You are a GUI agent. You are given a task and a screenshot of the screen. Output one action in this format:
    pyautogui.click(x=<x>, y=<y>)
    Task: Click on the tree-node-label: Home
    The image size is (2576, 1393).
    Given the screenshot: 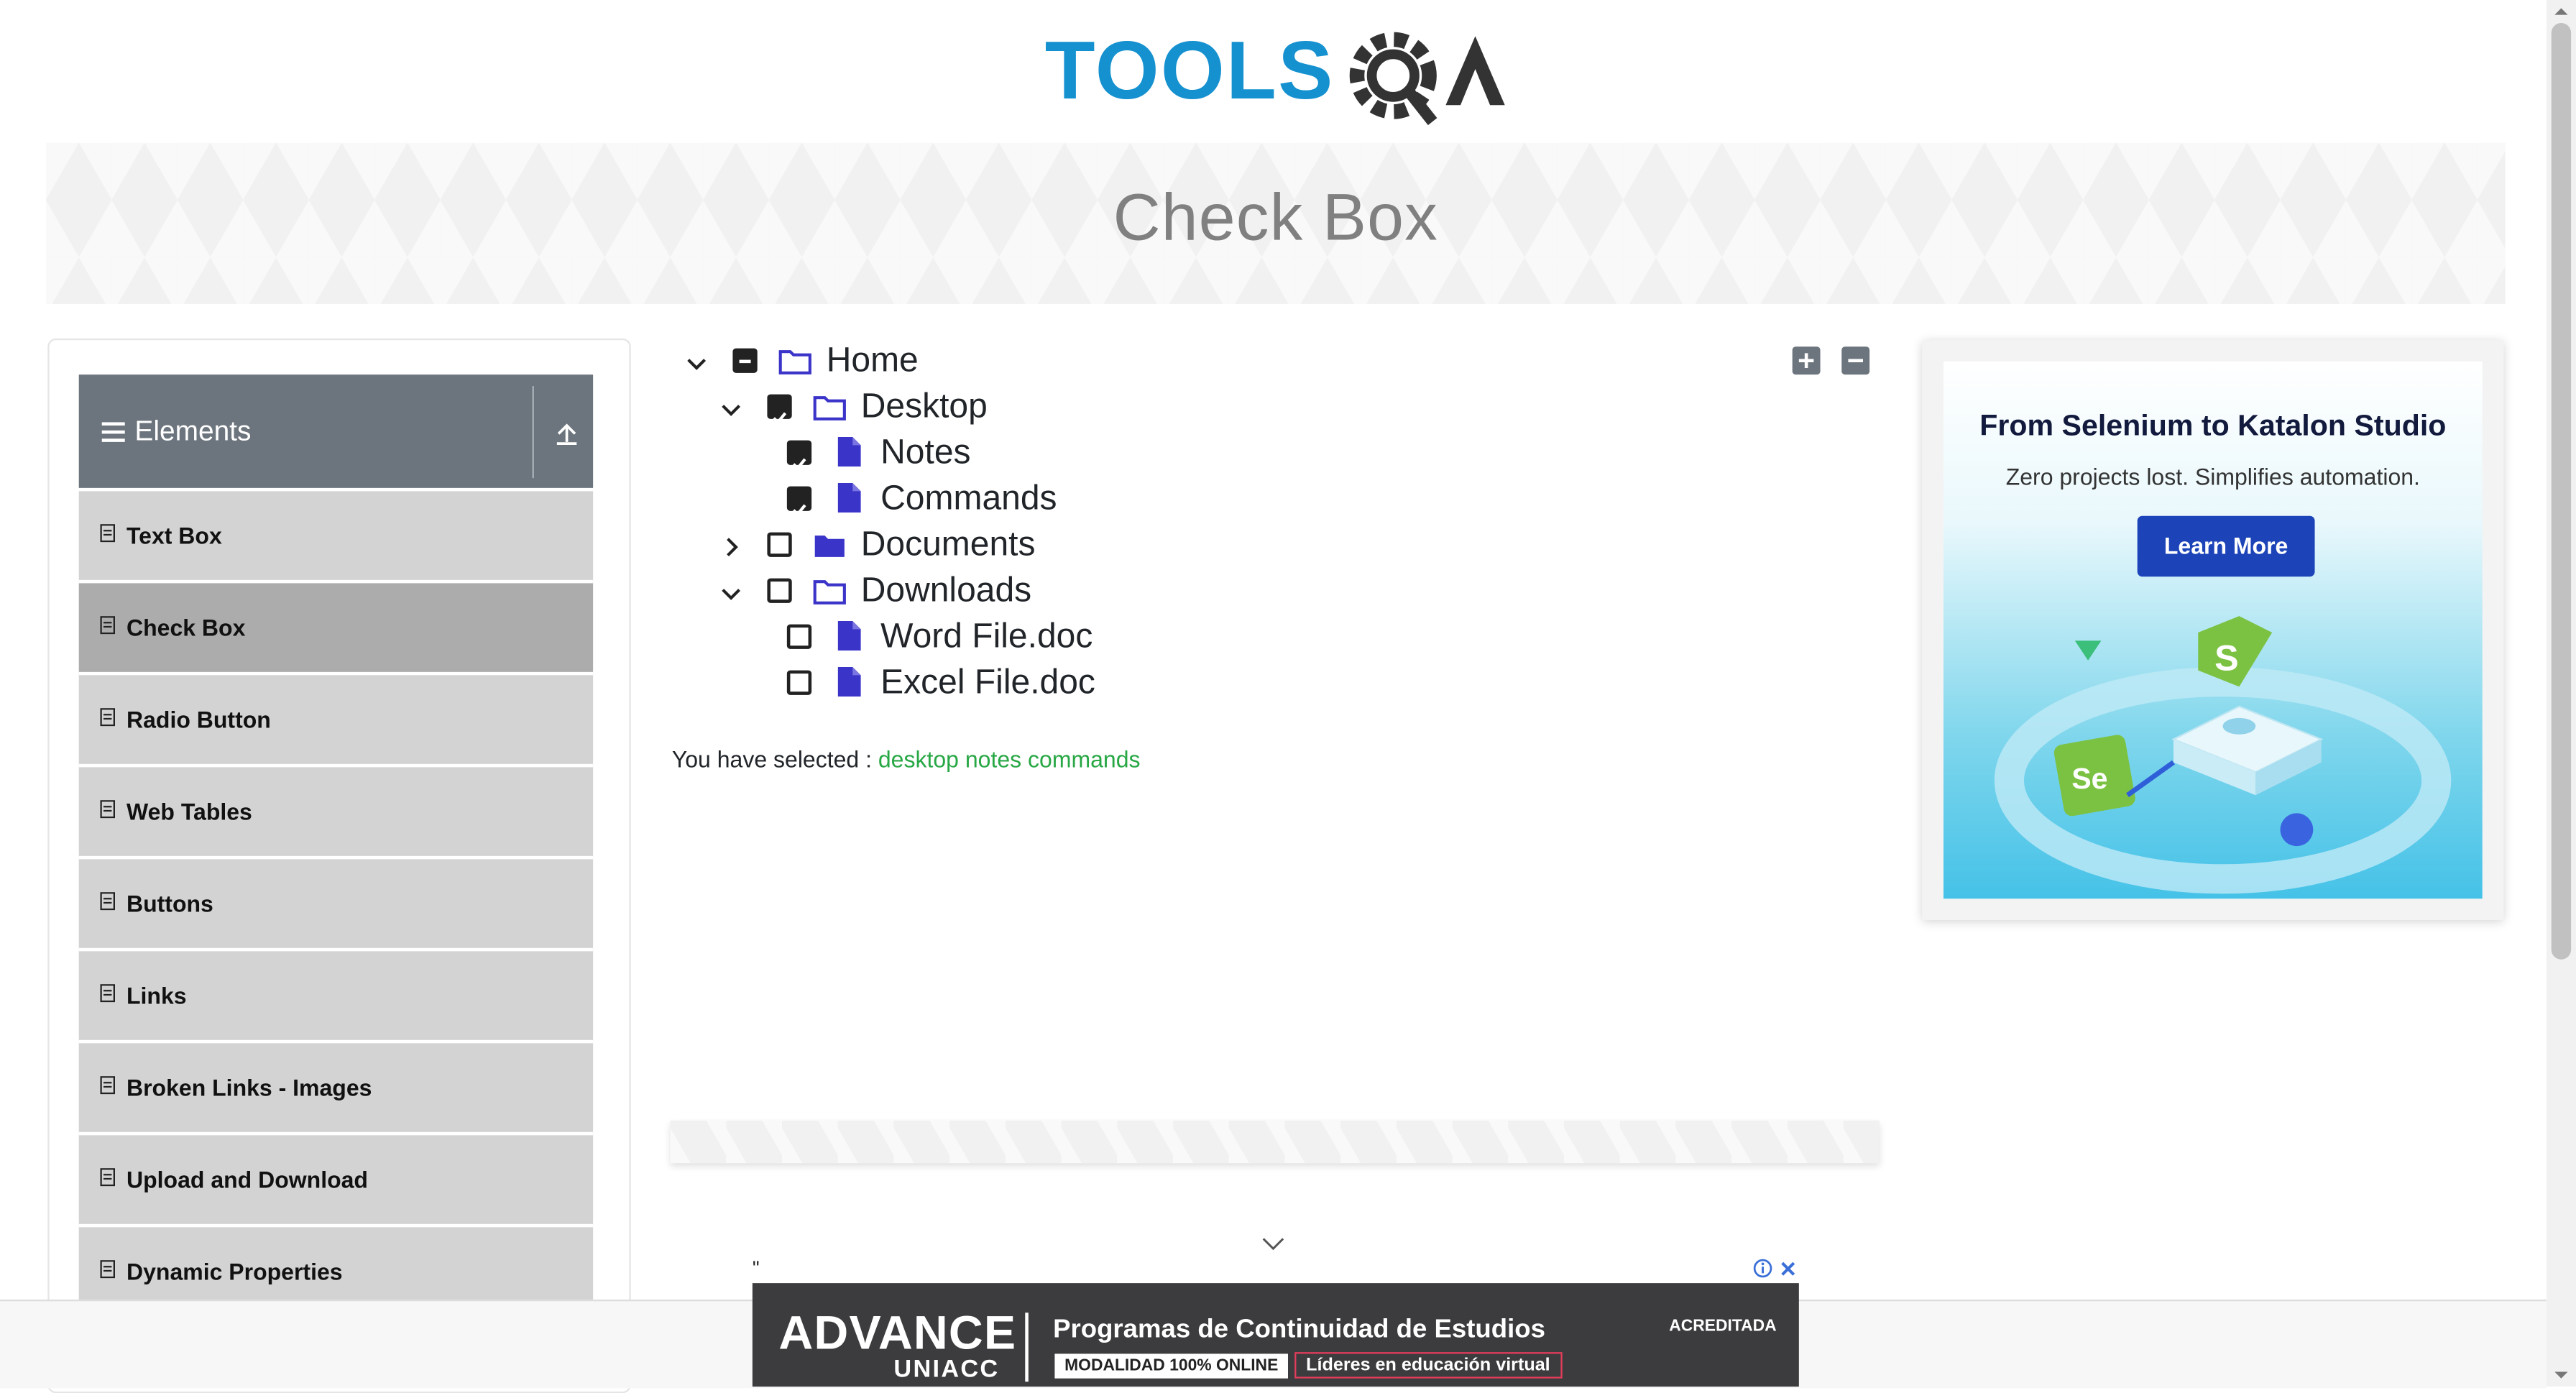 What is the action you would take?
    pyautogui.click(x=873, y=361)
    